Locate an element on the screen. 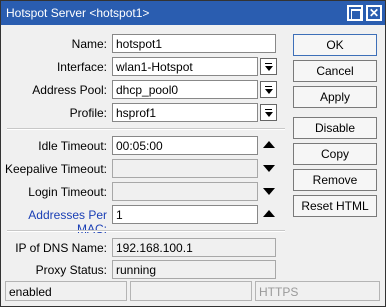 The height and width of the screenshot is (307, 386). maximize-icon is located at coordinates (355, 13).